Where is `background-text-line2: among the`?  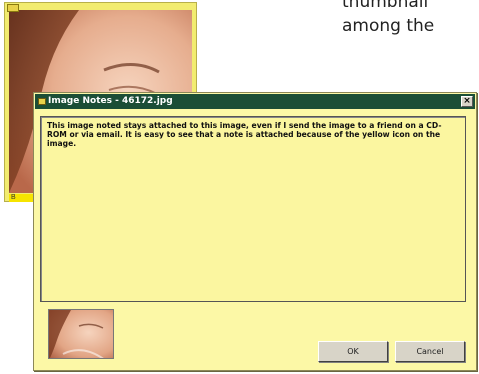 background-text-line2: among the is located at coordinates (388, 26).